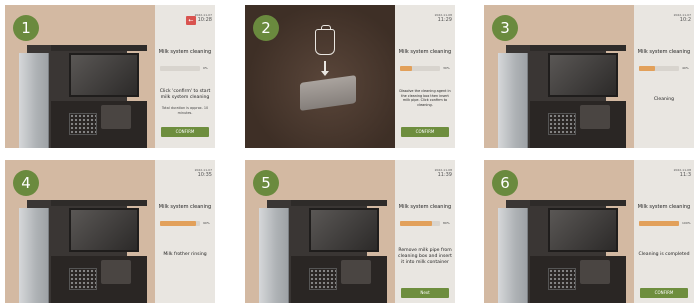 This screenshot has height=307, width=694. I want to click on coffee-machine-photo: 1, so click(80, 76).